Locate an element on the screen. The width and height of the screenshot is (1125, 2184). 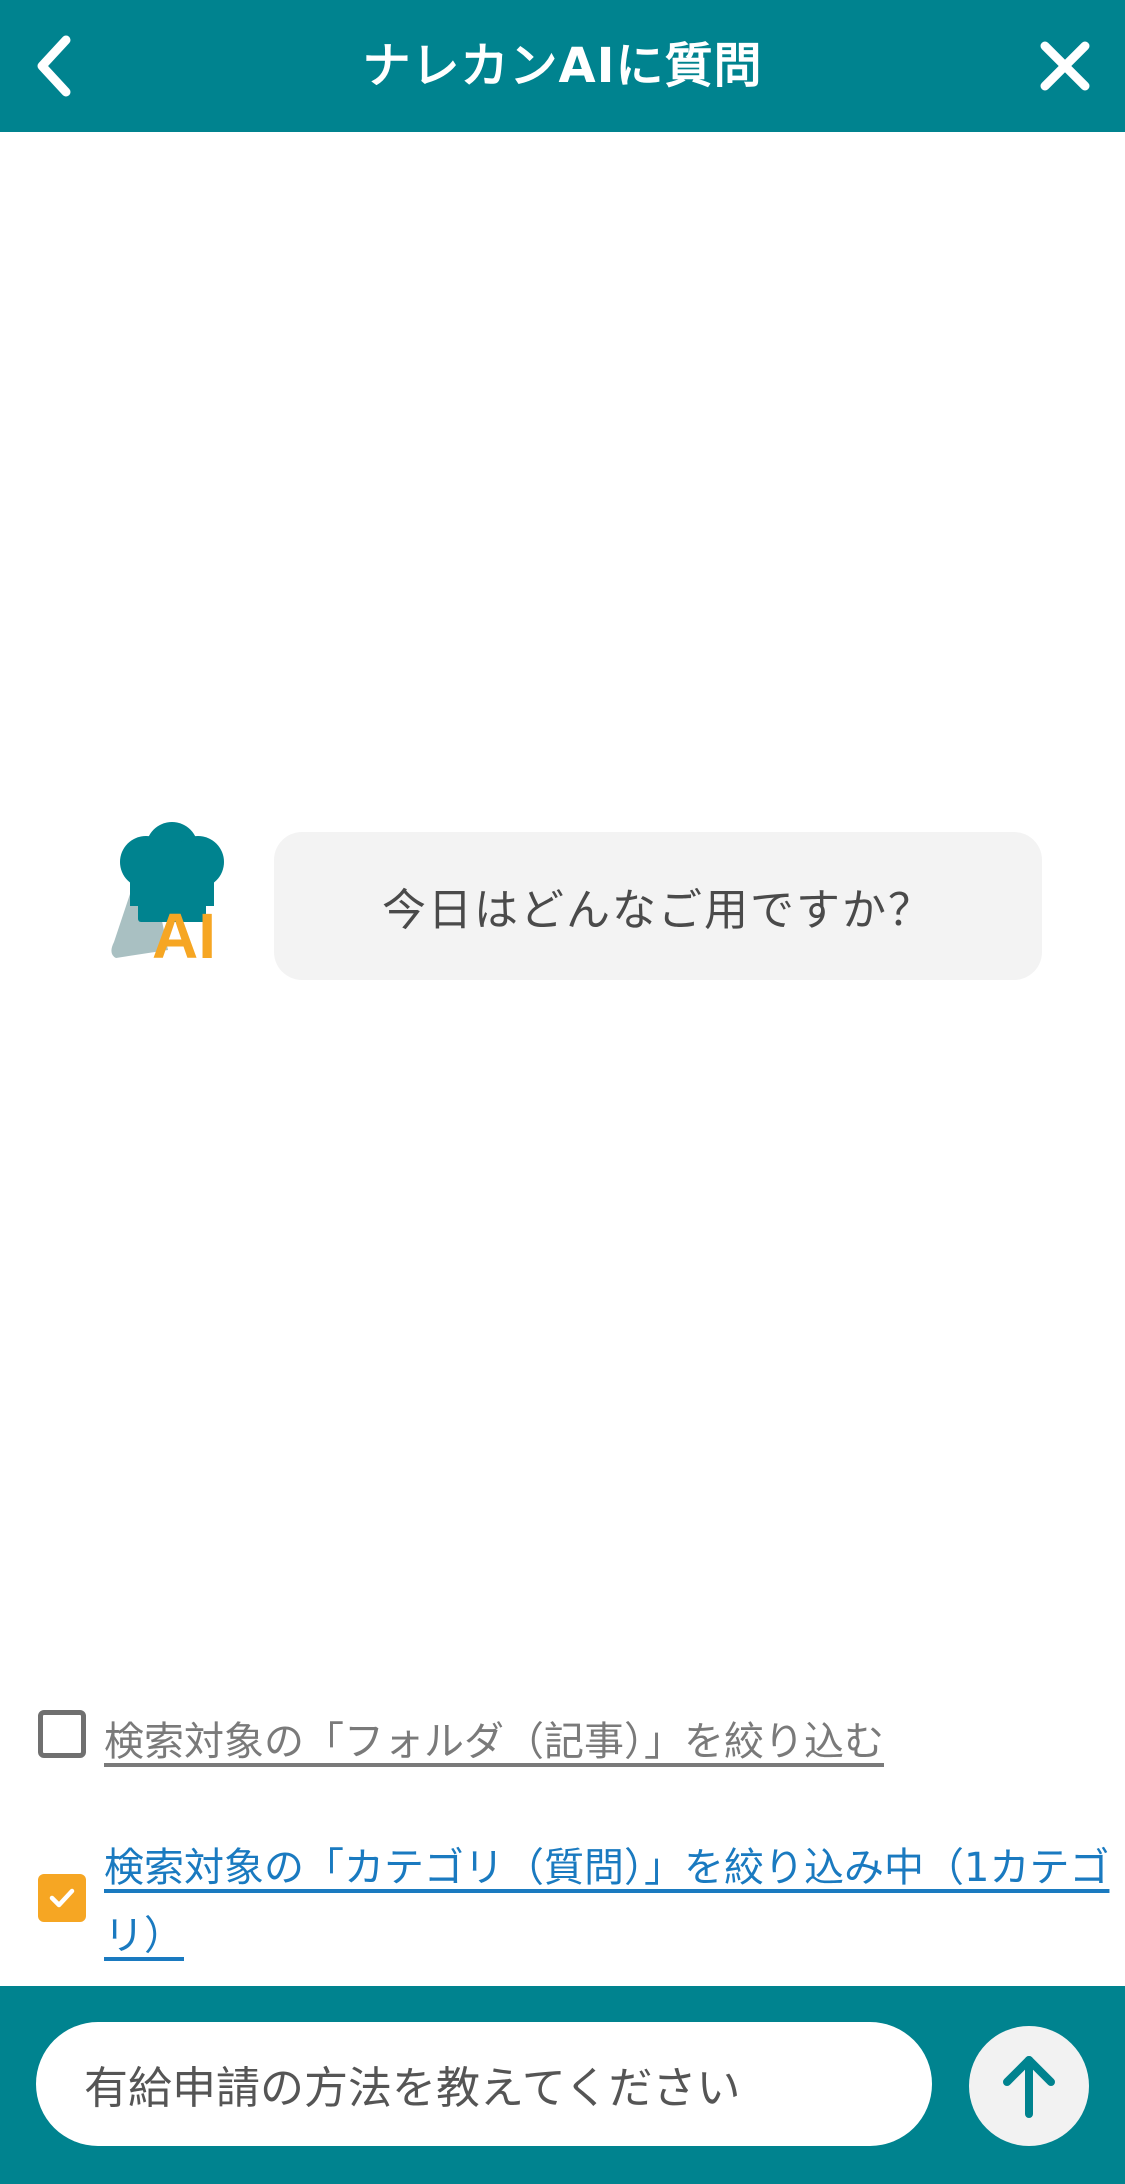
send-button is located at coordinates (1029, 2086).